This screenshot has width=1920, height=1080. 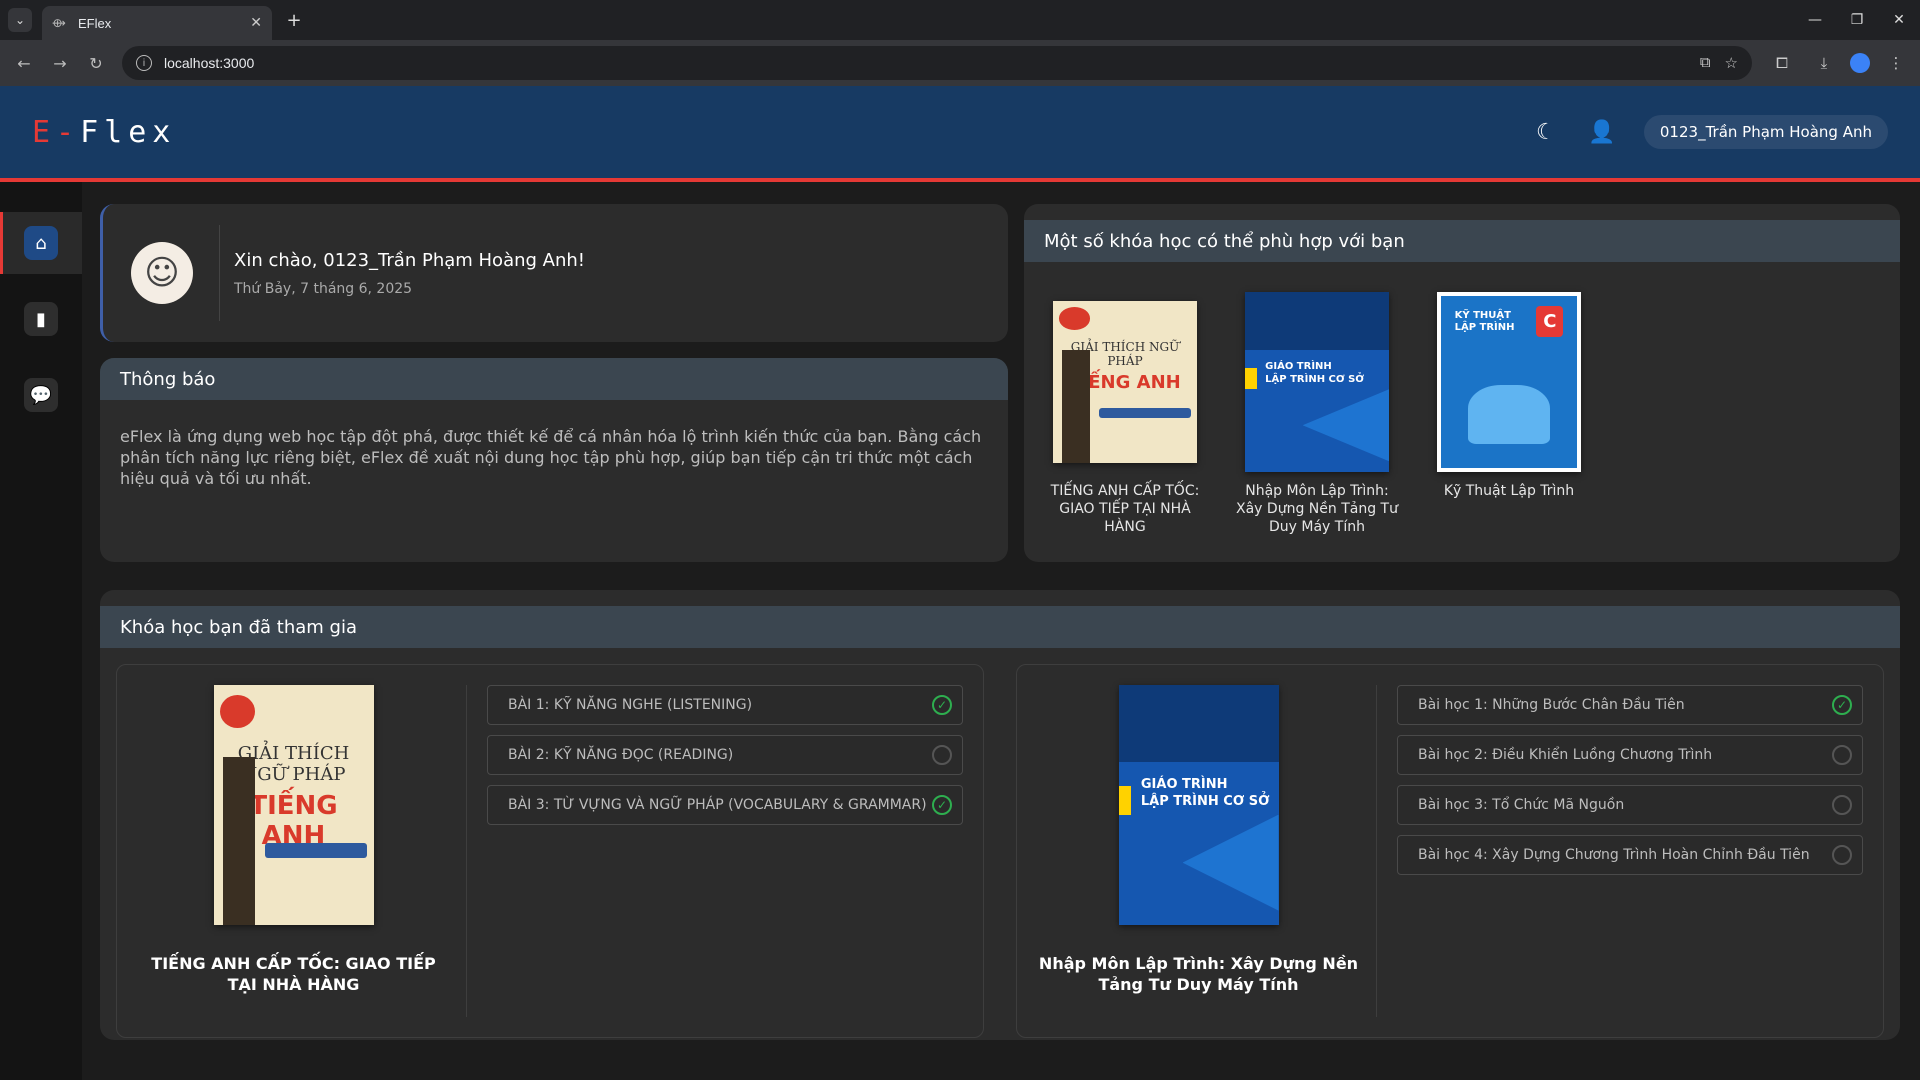 What do you see at coordinates (1551, 705) in the screenshot?
I see `lesson-title: Bài học 1: Những Bước Chân Đầu Tiên` at bounding box center [1551, 705].